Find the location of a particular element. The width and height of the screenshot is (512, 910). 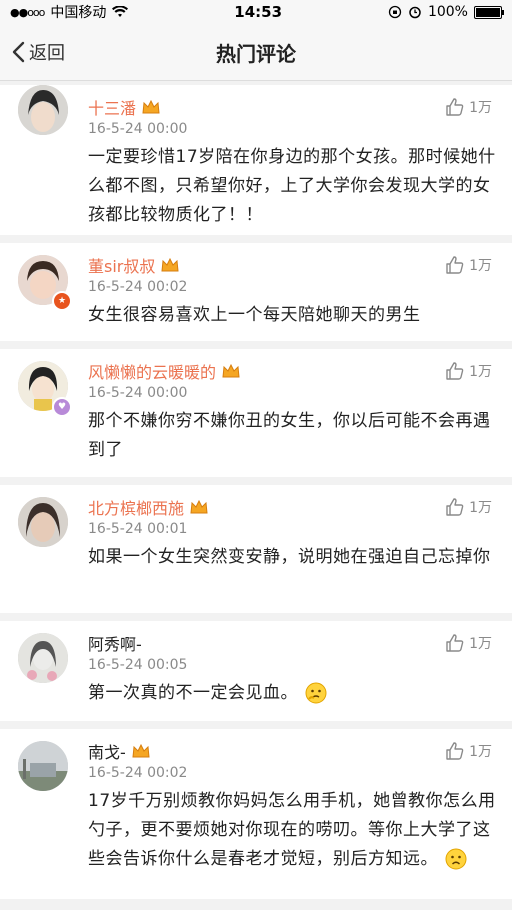

navigation-bar: 返回 热门评论 is located at coordinates (256, 52).